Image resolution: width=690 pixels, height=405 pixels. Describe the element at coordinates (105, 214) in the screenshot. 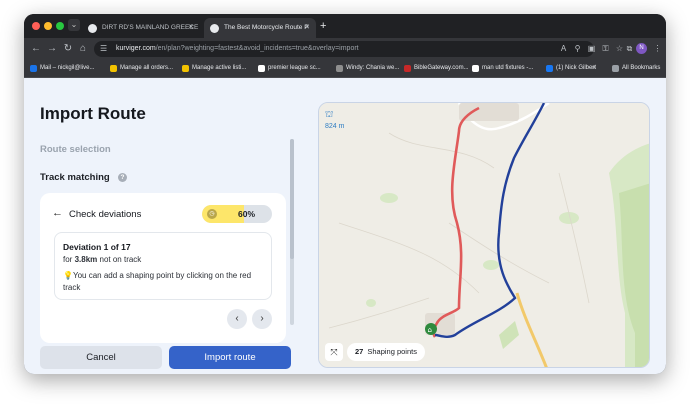

I see `check-deviations-label: Check deviations` at that location.